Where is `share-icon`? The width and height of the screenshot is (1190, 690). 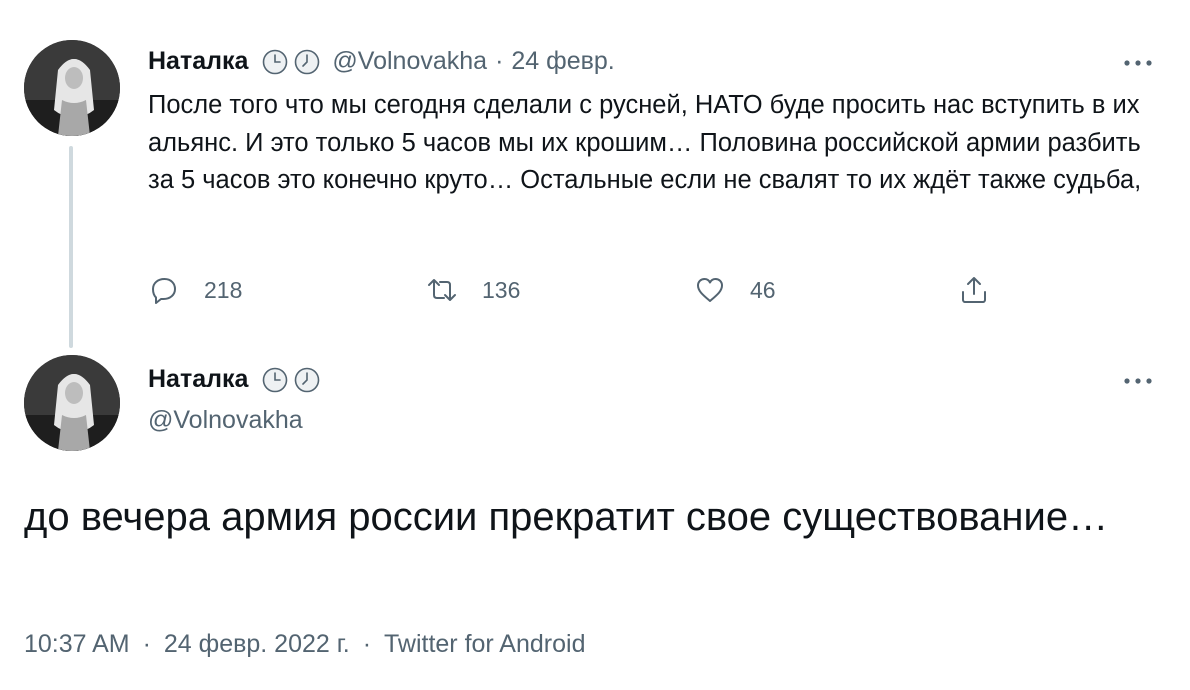 share-icon is located at coordinates (974, 290).